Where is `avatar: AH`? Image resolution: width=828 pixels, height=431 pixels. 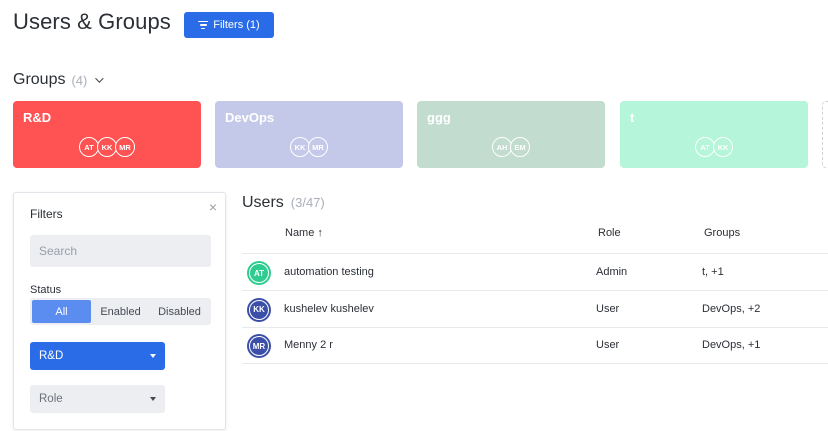 avatar: AH is located at coordinates (502, 147).